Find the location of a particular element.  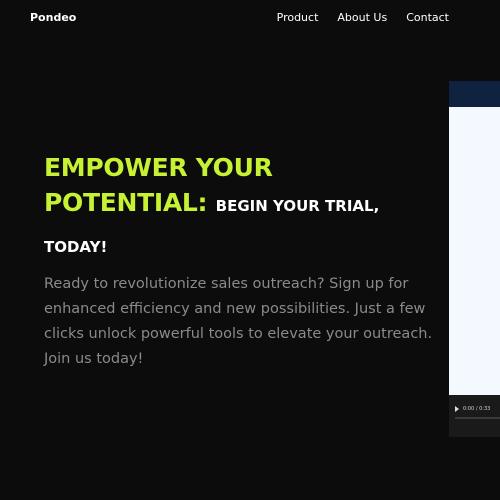

nav-link-product: Product is located at coordinates (298, 18).